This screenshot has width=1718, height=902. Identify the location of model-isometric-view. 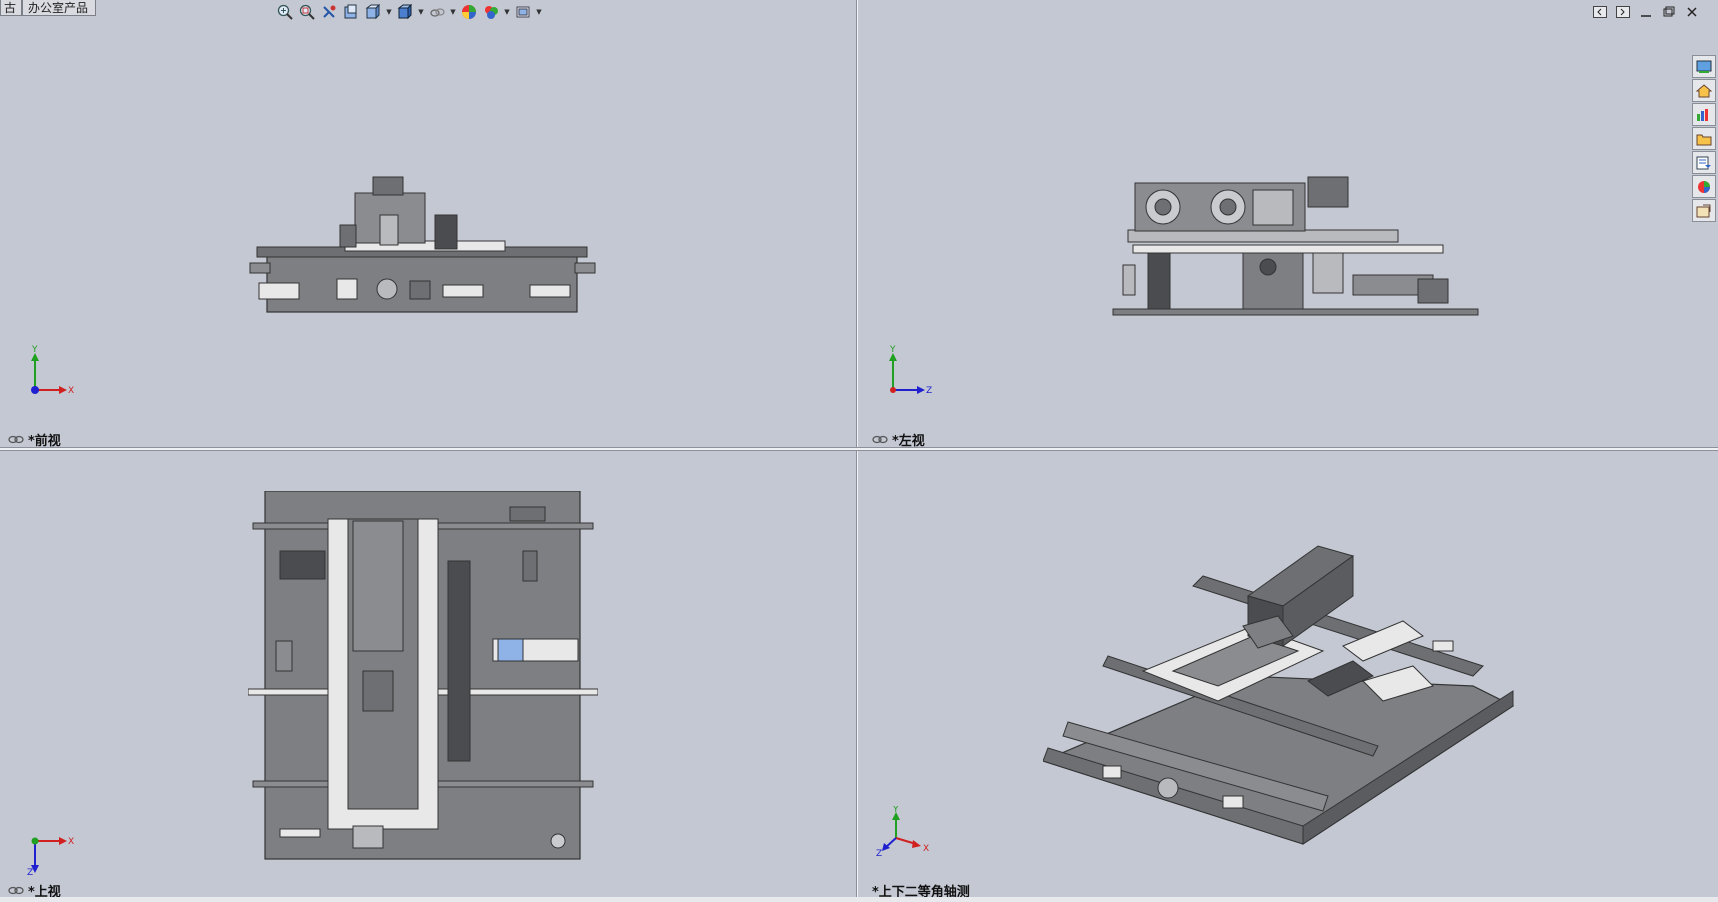
(1279, 695).